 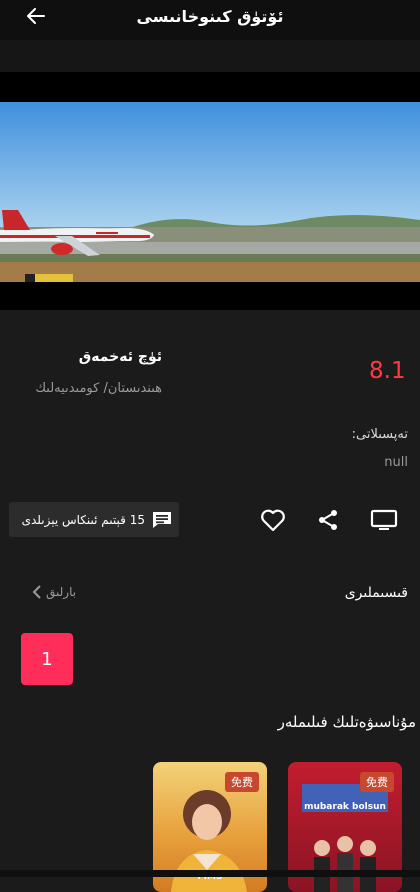 What do you see at coordinates (98, 388) in the screenshot?
I see `movie-genre: ھىندىستان/ كومىدىيەلىك` at bounding box center [98, 388].